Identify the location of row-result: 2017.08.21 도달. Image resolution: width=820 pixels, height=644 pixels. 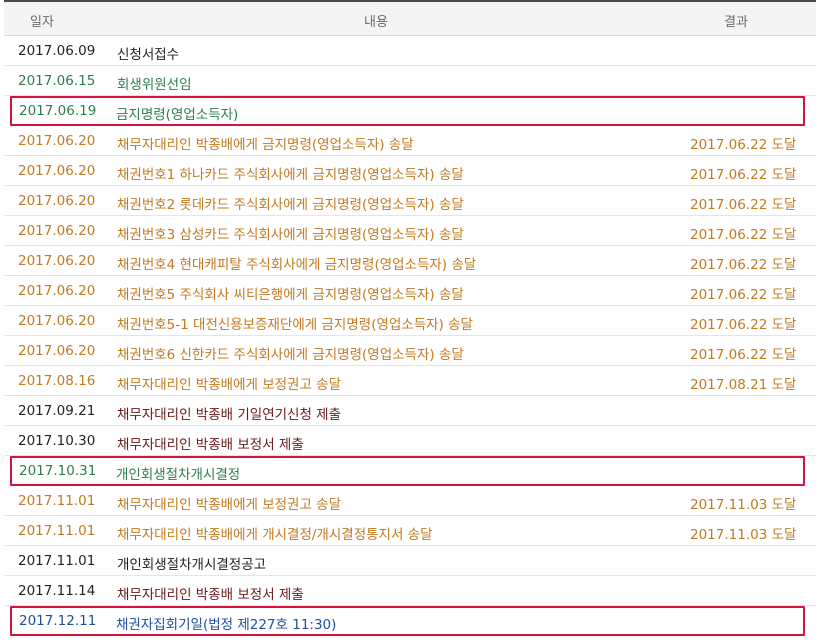
(743, 385).